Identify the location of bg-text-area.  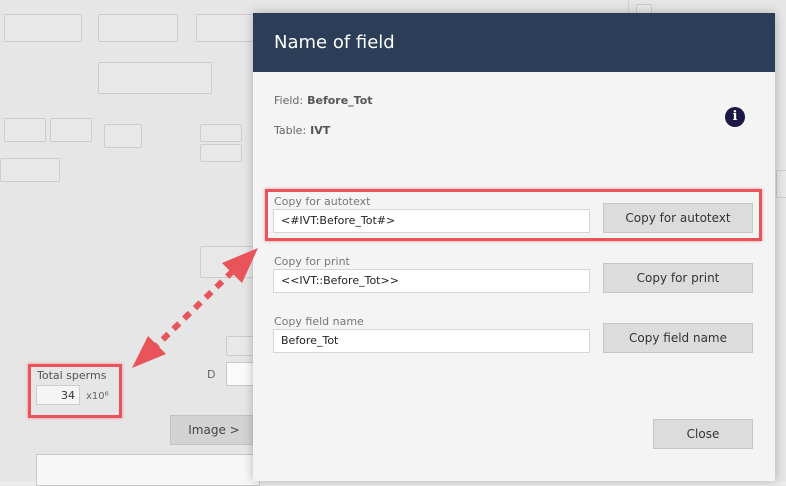
(148, 470).